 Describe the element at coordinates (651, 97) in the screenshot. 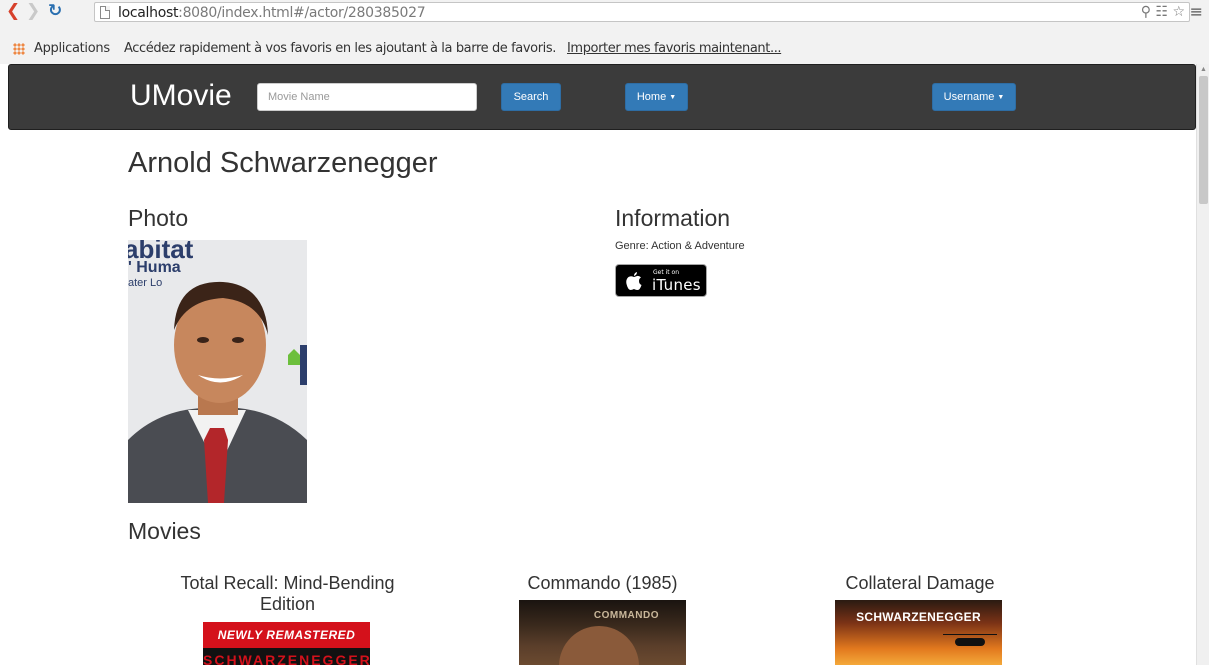

I see `home-button-label: Home` at that location.